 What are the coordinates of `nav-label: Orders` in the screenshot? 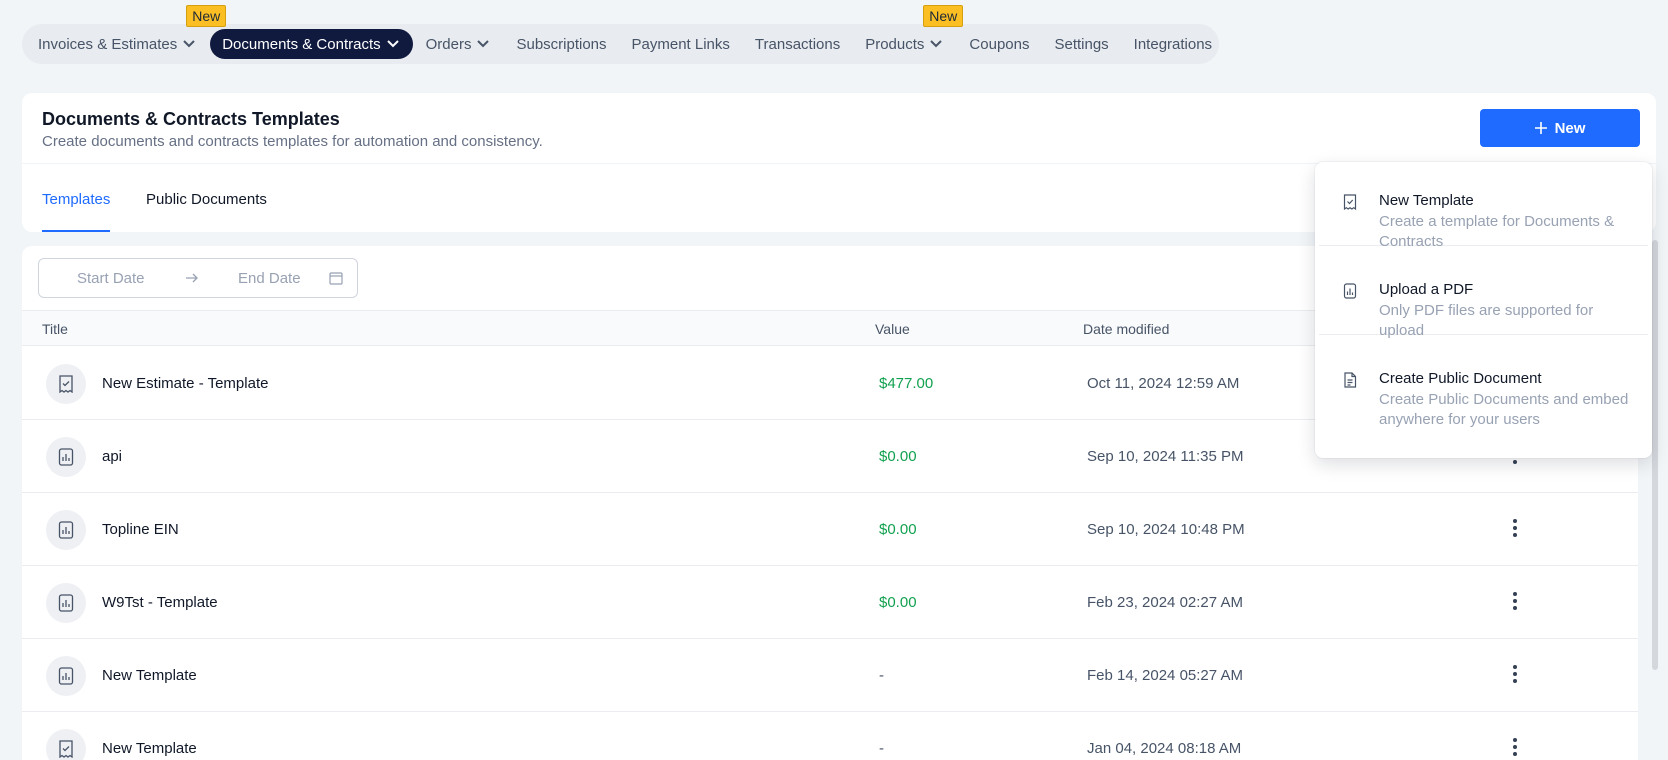 It's located at (448, 44).